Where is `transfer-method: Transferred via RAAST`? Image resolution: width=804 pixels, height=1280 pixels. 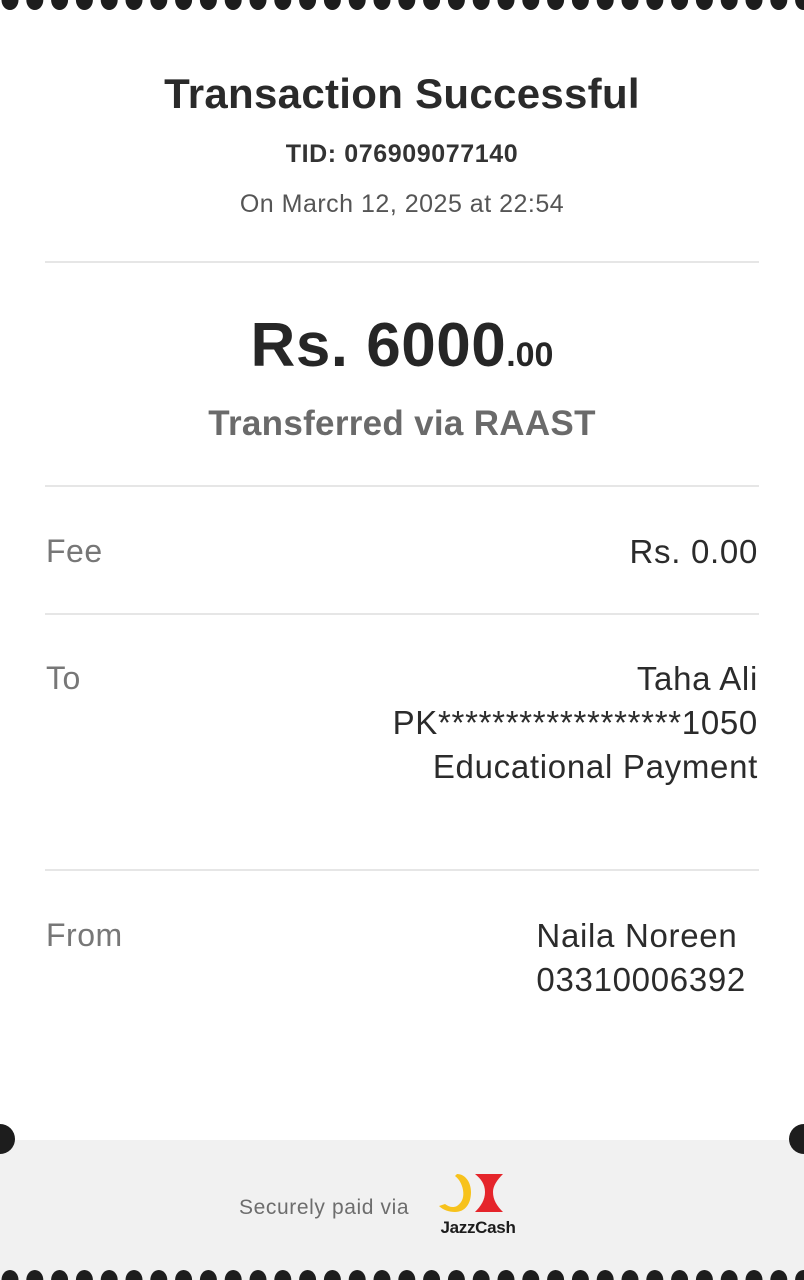
transfer-method: Transferred via RAAST is located at coordinates (402, 423).